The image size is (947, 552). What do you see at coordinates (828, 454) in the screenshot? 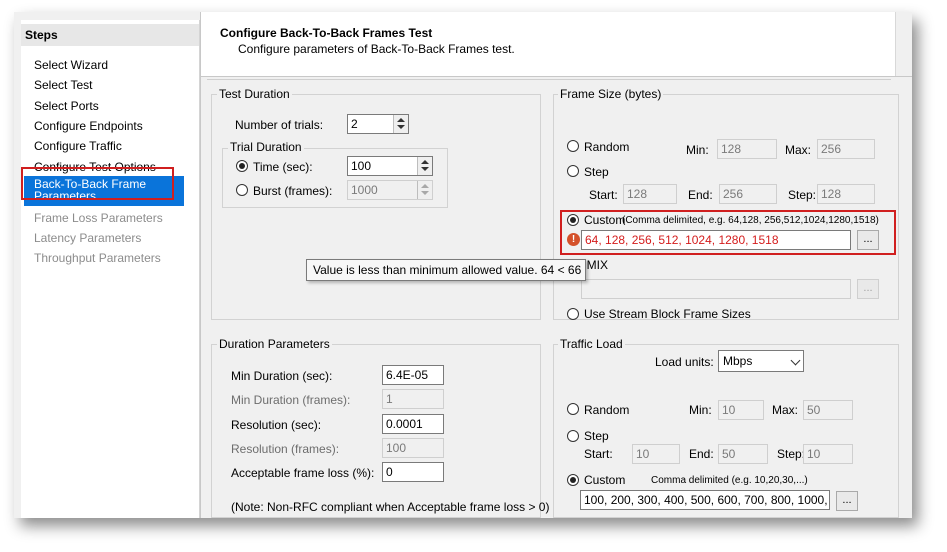
I see `load-step-field: 10` at bounding box center [828, 454].